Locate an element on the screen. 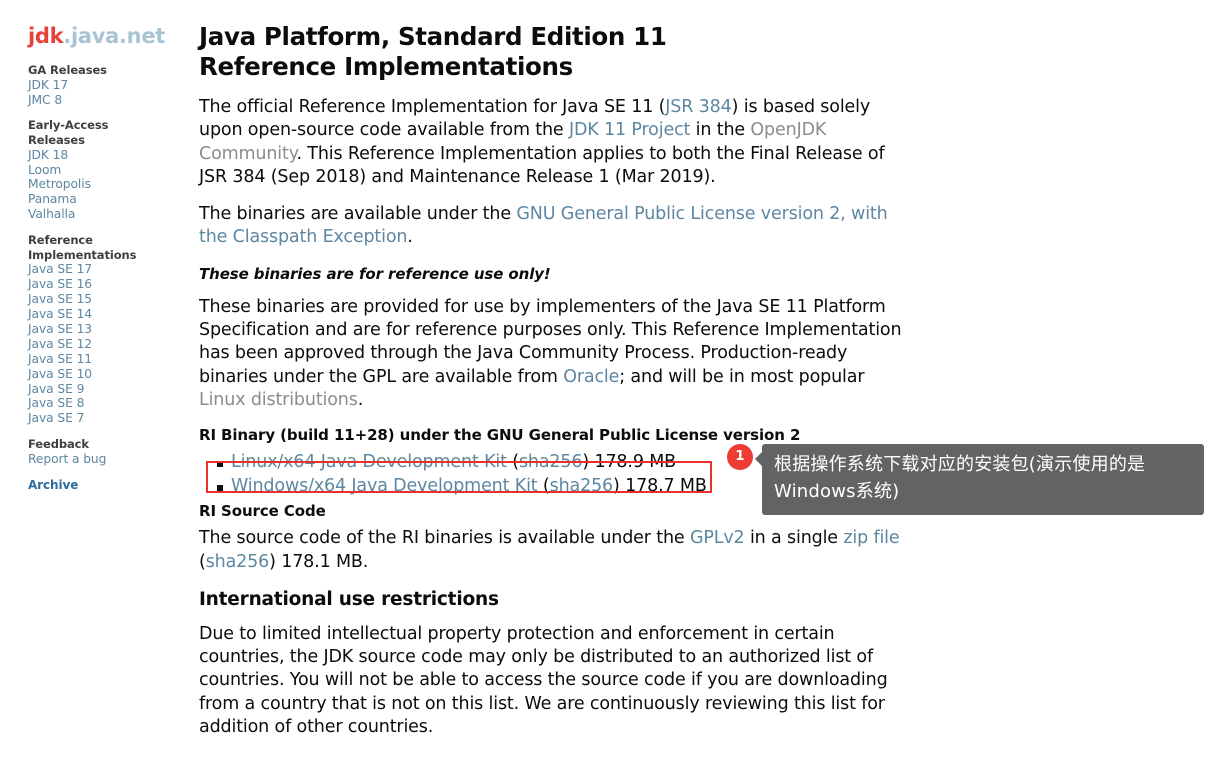 The image size is (1208, 783). sidebar-item-java-se-8: Java SE 8 is located at coordinates (112, 403).